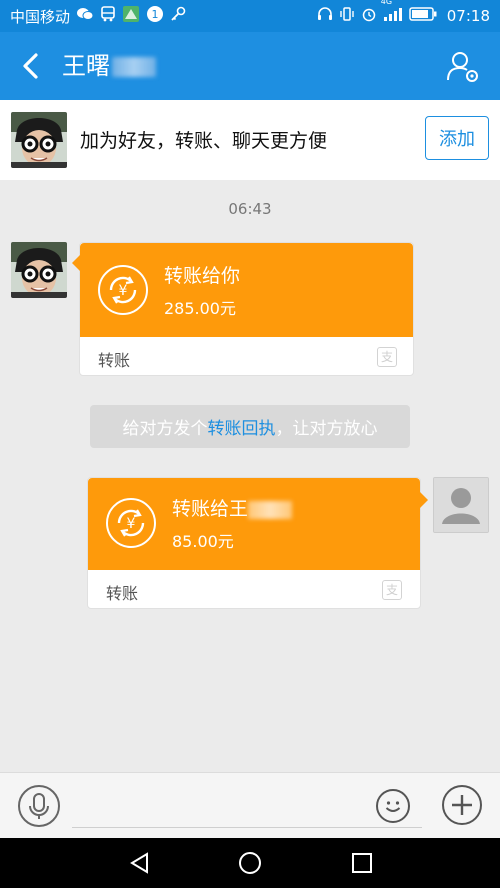  I want to click on transfer-title-text: 转账给王, so click(210, 509).